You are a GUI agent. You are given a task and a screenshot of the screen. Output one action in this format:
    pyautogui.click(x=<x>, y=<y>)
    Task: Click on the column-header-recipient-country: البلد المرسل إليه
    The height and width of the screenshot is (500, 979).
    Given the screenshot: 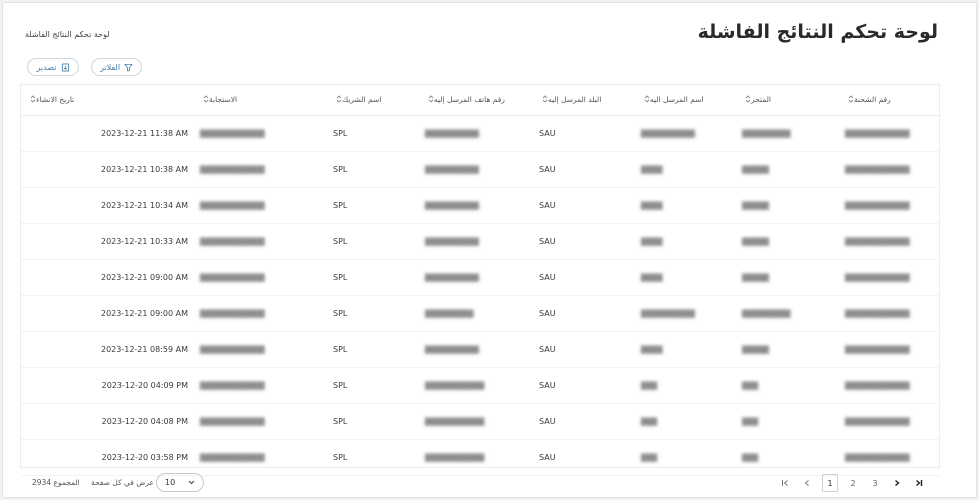 What is the action you would take?
    pyautogui.click(x=584, y=100)
    